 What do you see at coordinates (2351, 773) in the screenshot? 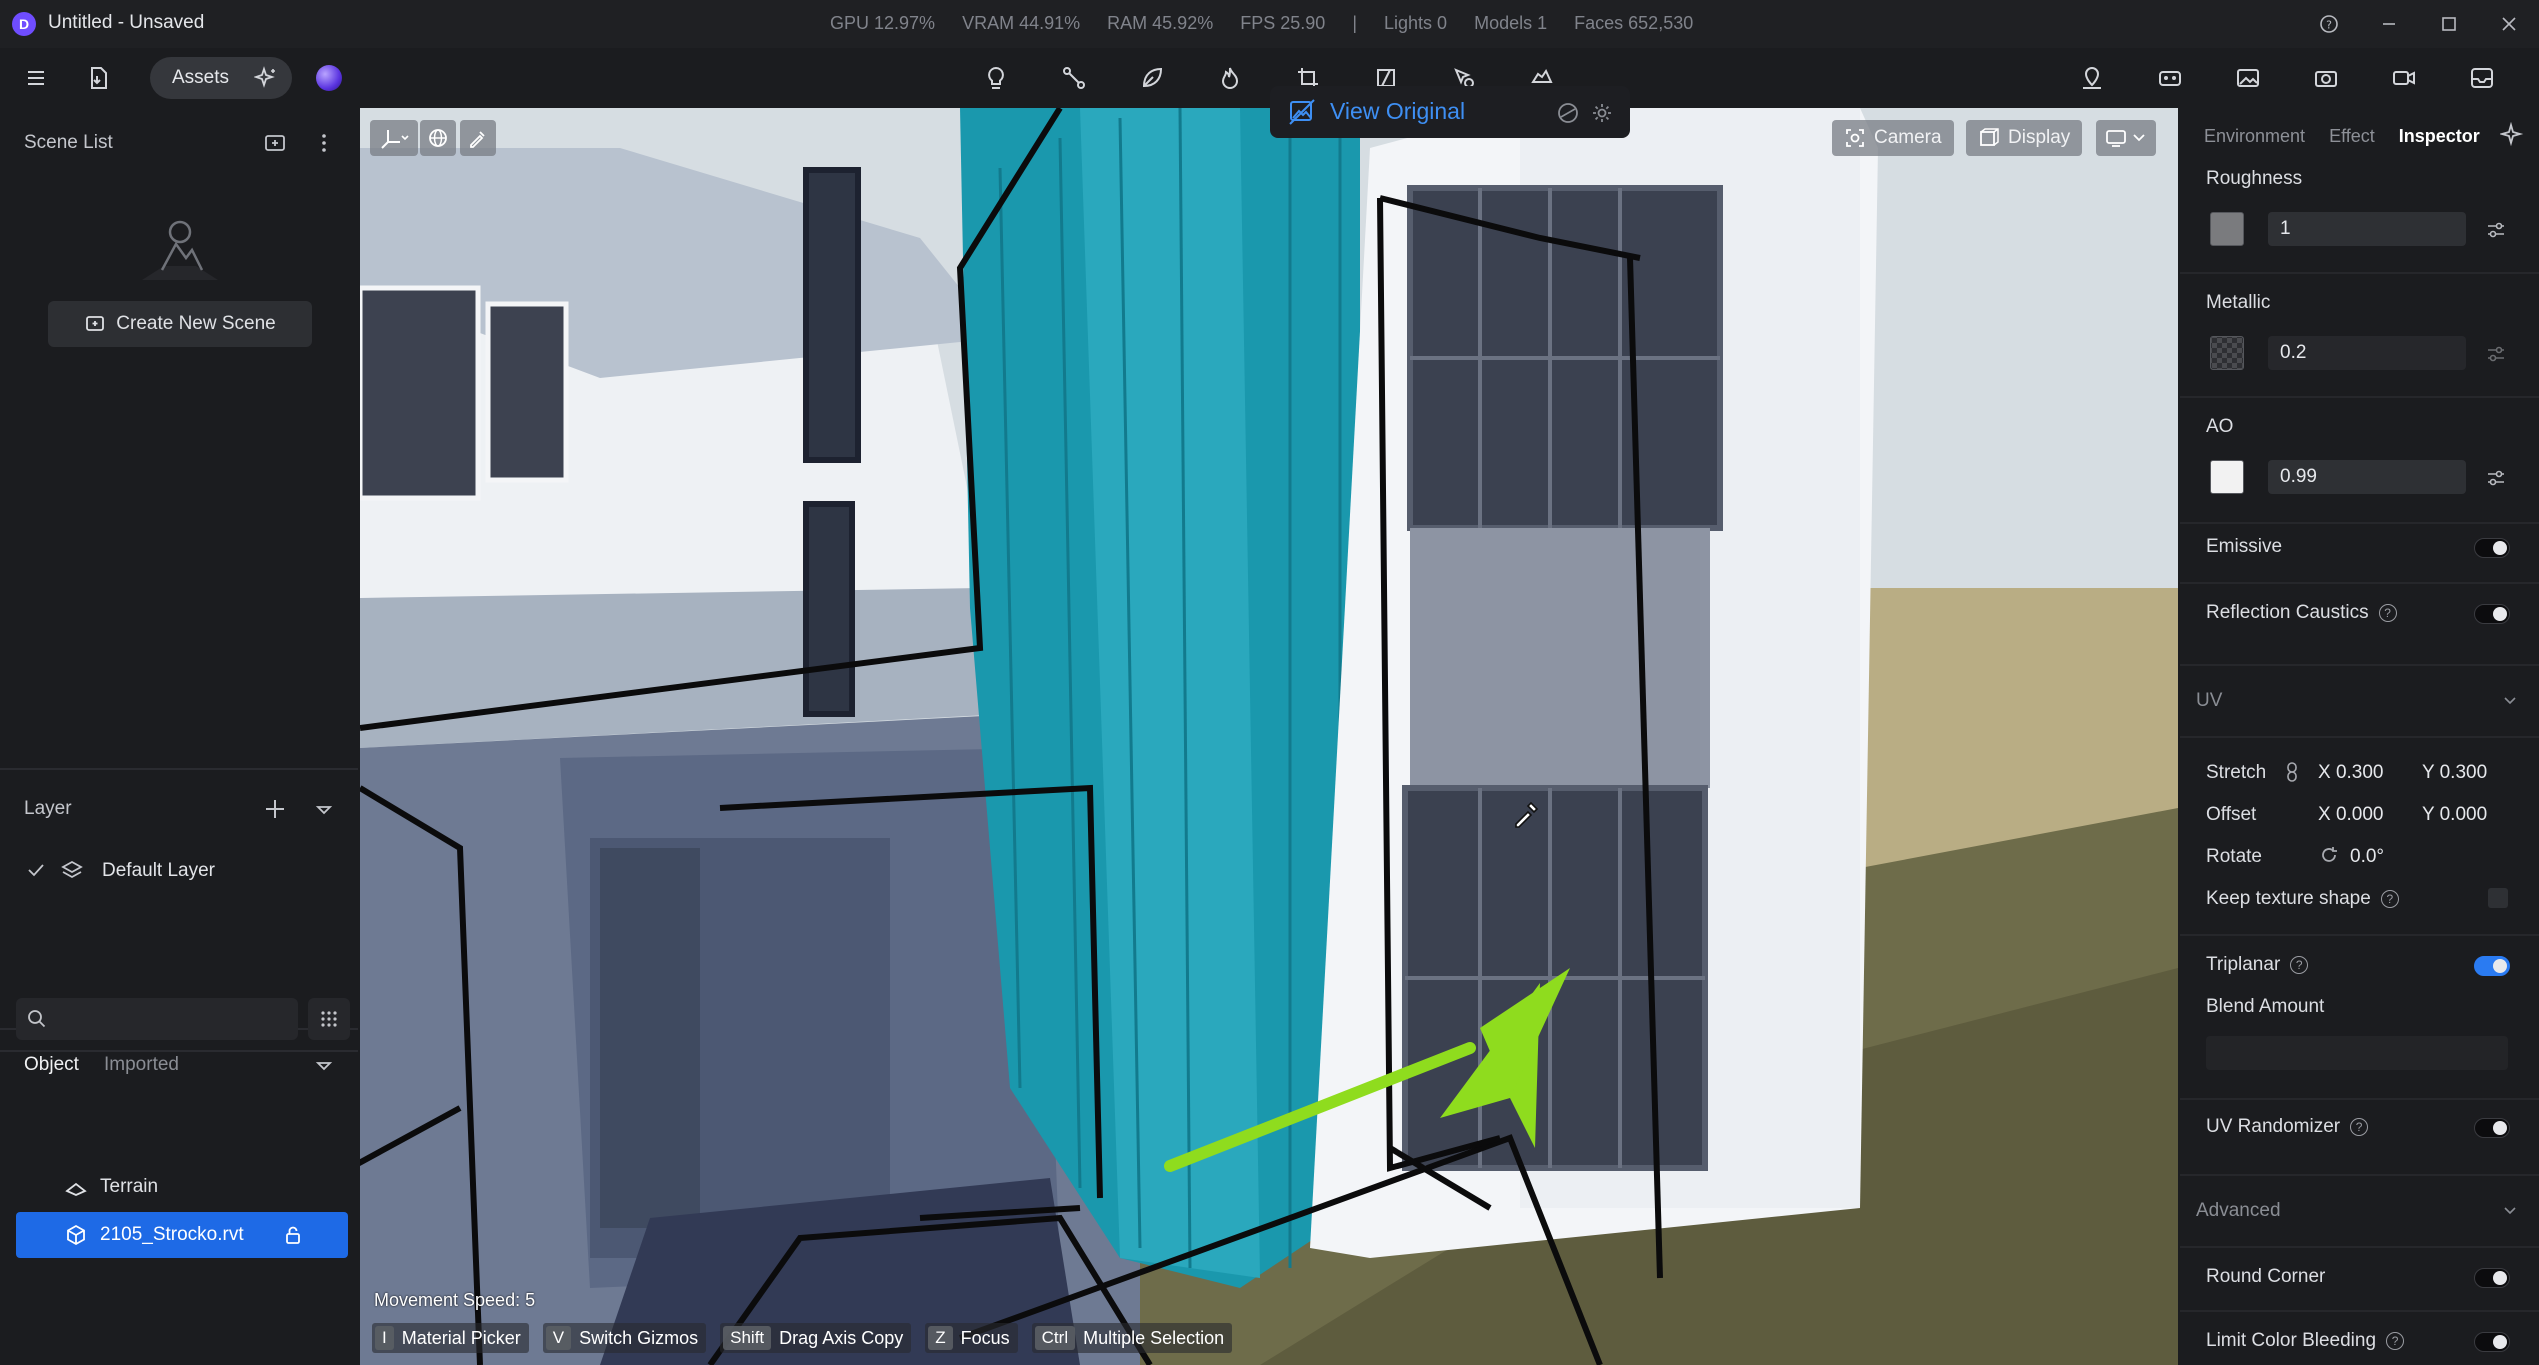
I see `stretch-x-input: X 0.300` at bounding box center [2351, 773].